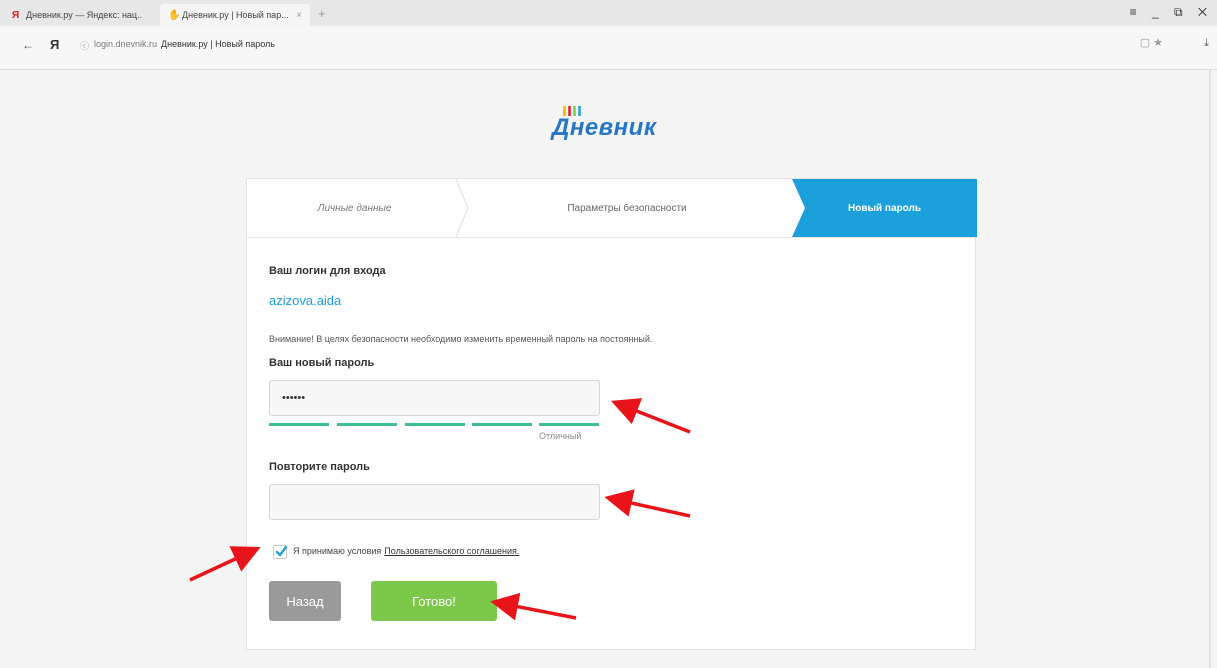  Describe the element at coordinates (440, 509) in the screenshot. I see `annotation-arrows` at that location.